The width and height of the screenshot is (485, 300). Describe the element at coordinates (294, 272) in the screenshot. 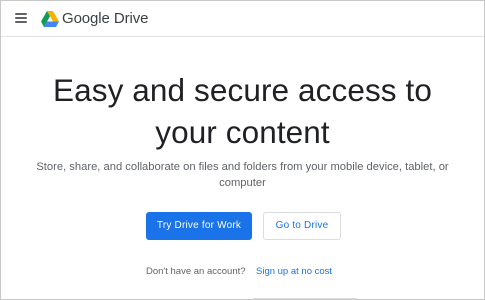

I see `sign-up-link: Sign up at no cost` at that location.